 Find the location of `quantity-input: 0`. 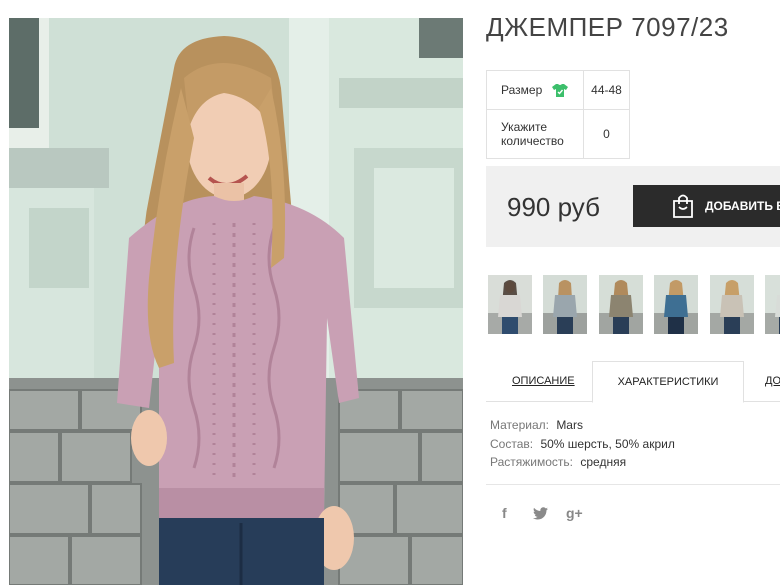

quantity-input: 0 is located at coordinates (606, 134).